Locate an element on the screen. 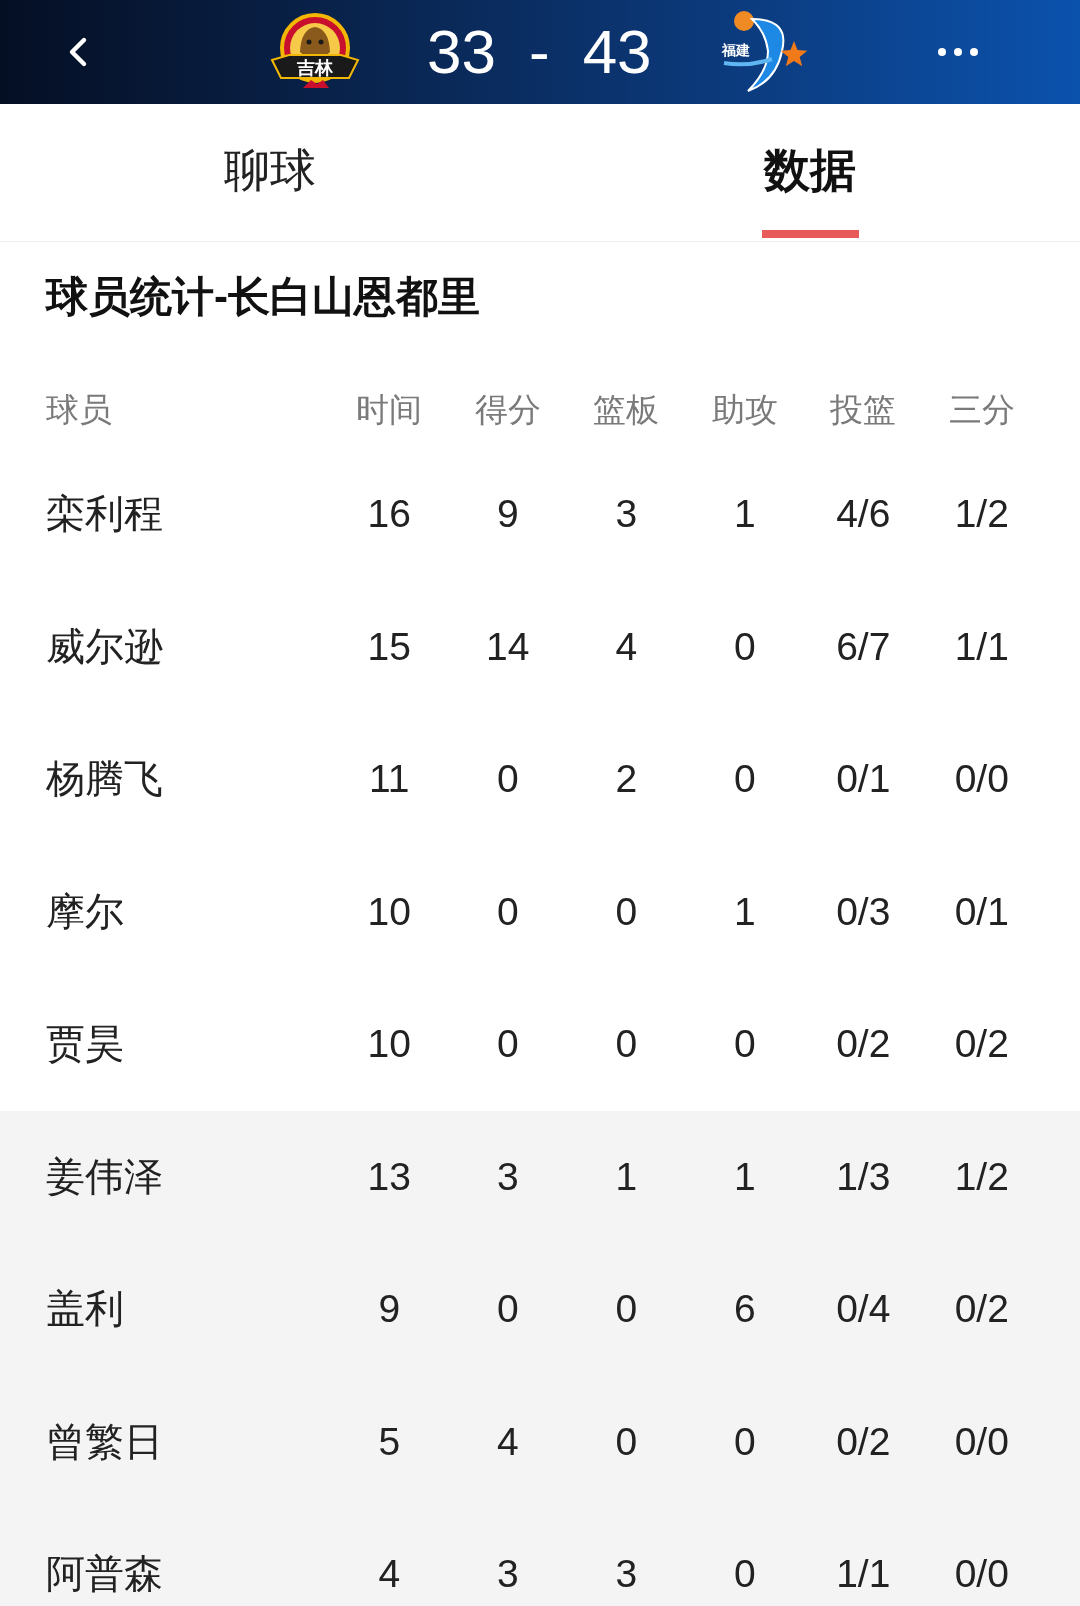  stat-cell-text: 1/3 is located at coordinates (863, 1176).